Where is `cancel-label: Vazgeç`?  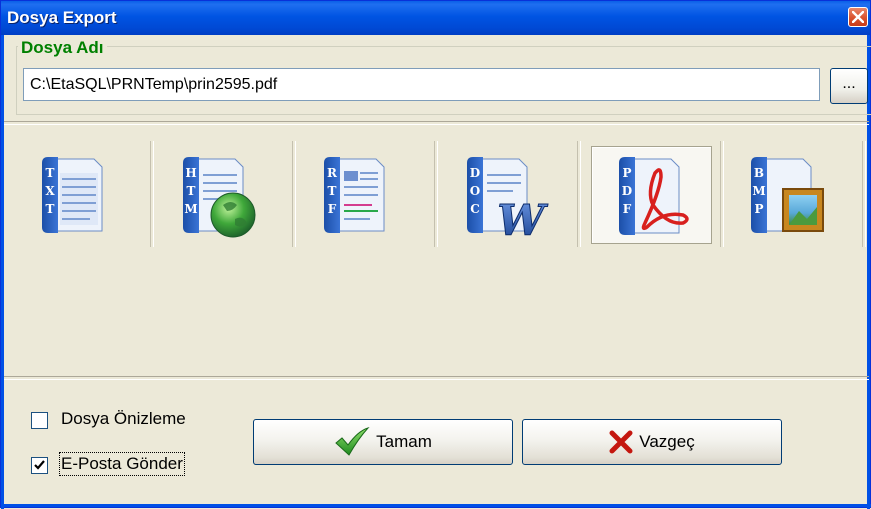
cancel-label: Vazgeç is located at coordinates (667, 441).